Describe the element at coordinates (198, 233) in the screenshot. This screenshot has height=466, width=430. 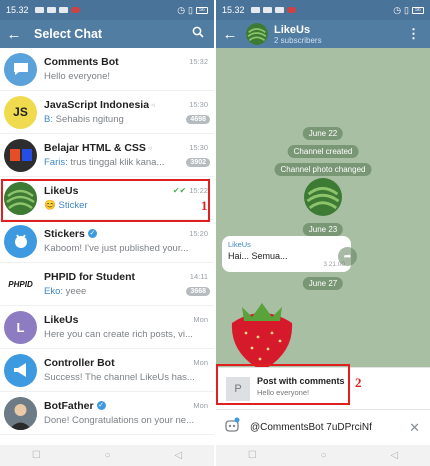
I see `chat-time: 15:20` at that location.